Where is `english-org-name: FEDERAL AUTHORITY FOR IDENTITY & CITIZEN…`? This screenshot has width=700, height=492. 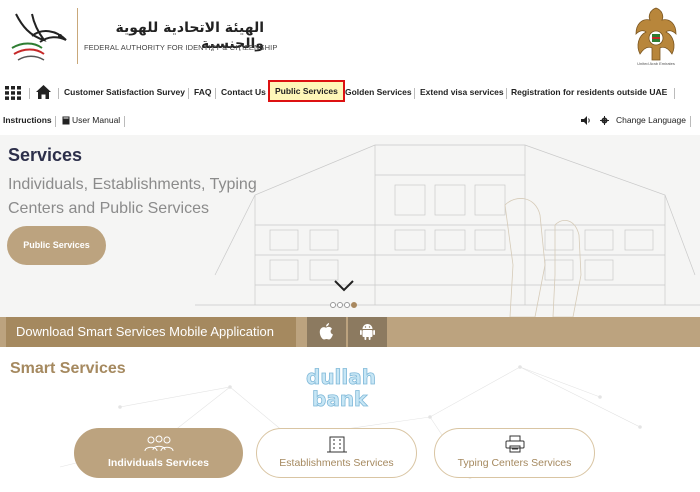 english-org-name: FEDERAL AUTHORITY FOR IDENTITY & CITIZEN… is located at coordinates (181, 47).